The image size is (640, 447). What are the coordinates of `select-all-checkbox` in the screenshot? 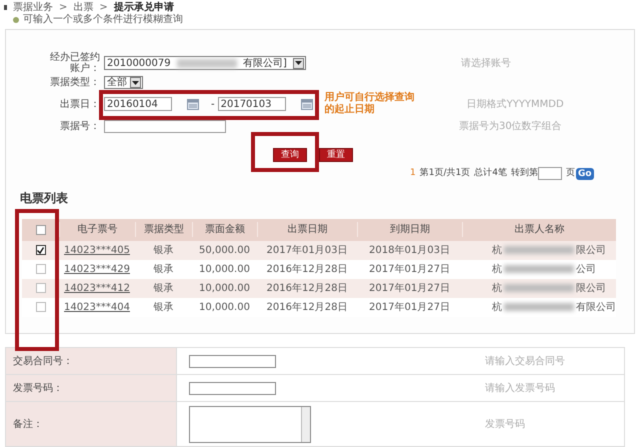 It's located at (41, 229).